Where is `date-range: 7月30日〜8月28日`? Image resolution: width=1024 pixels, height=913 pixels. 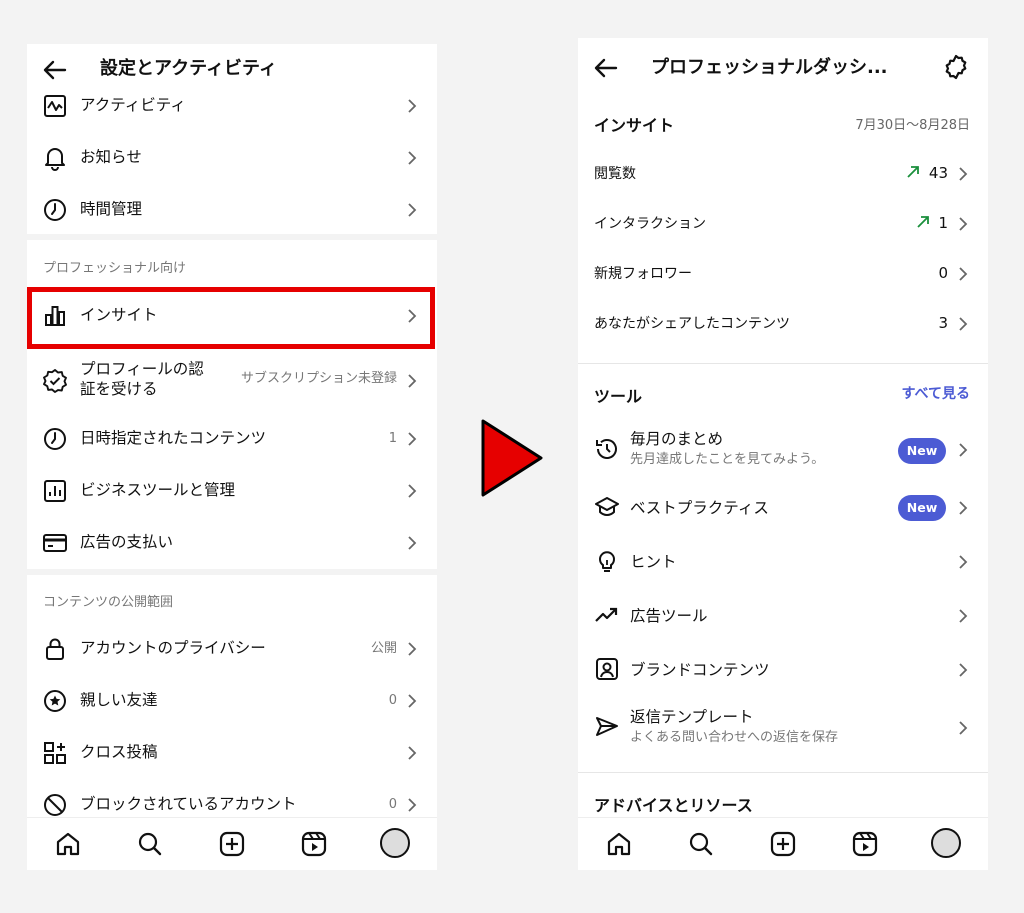
date-range: 7月30日〜8月28日 is located at coordinates (912, 123).